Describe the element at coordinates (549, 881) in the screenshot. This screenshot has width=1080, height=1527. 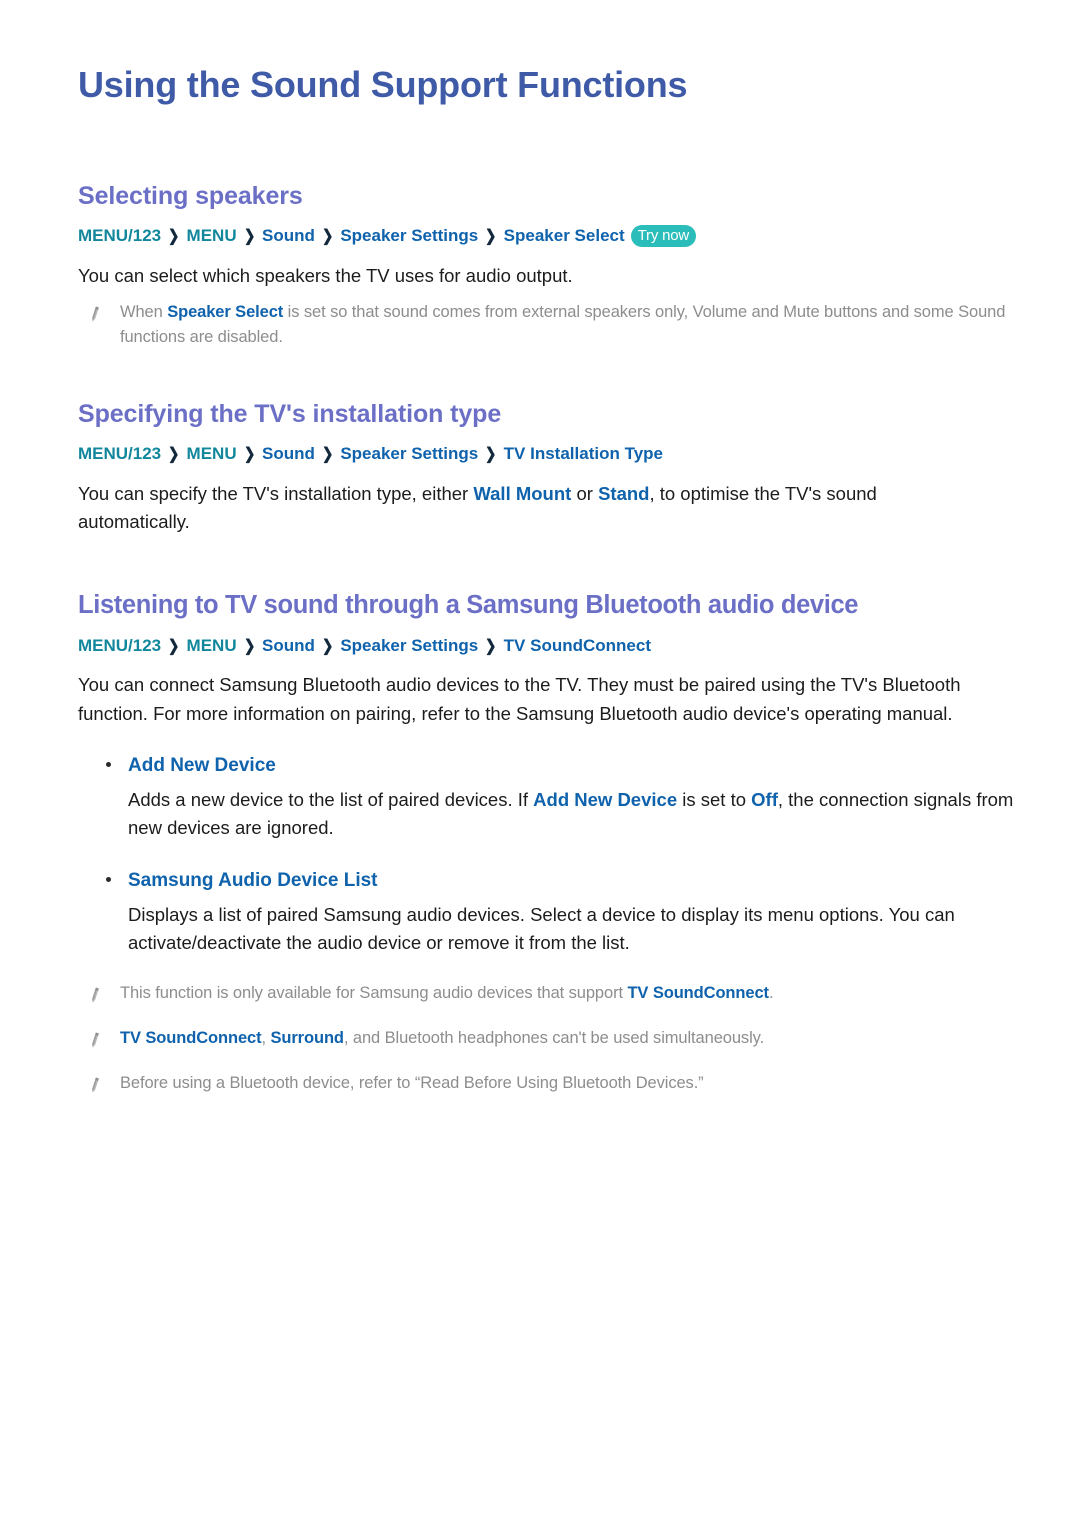
I see `list-item: Samsung Audio Device List` at that location.